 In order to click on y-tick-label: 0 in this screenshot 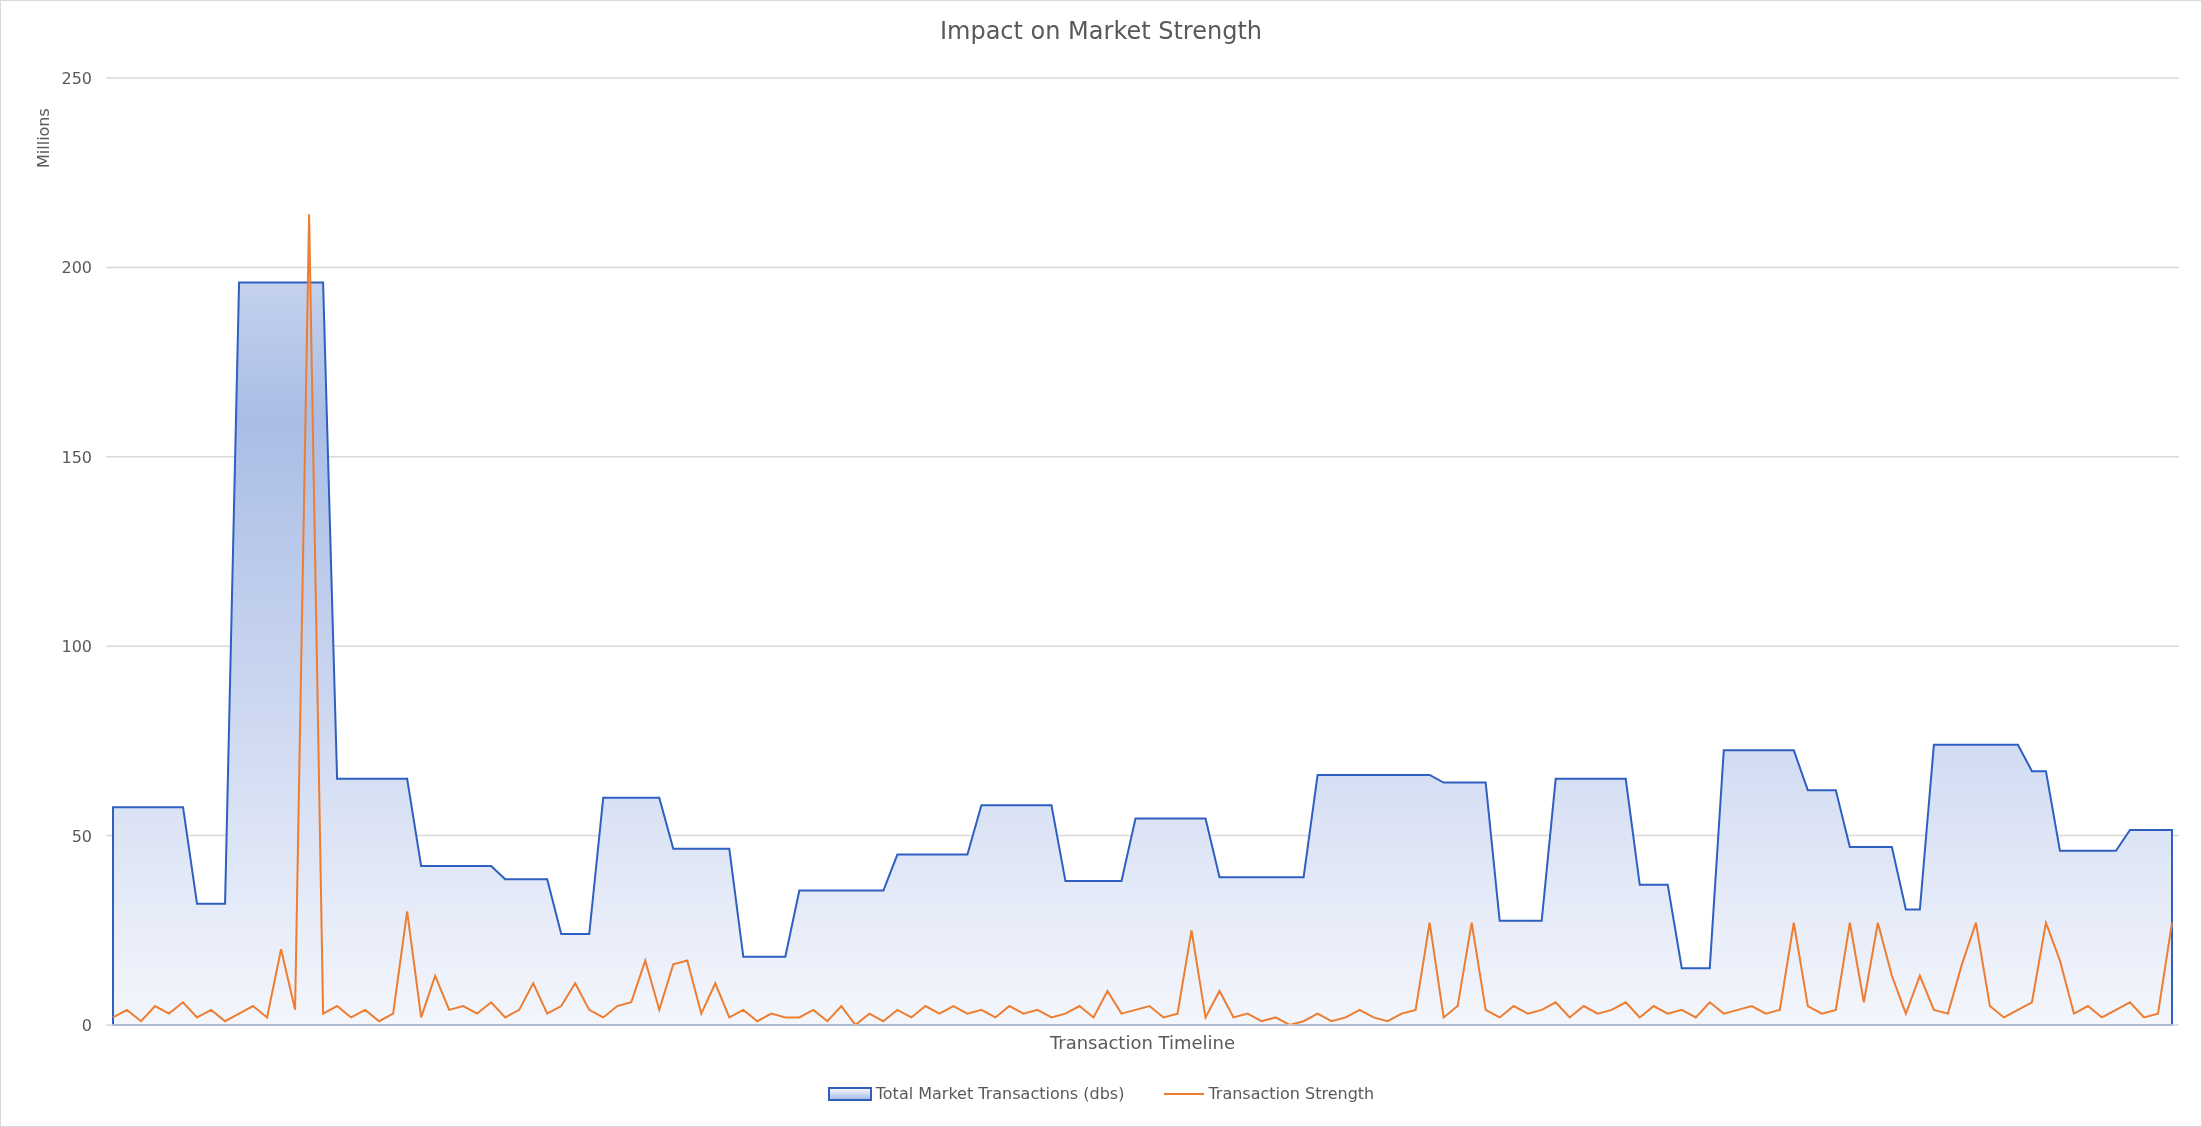, I will do `click(86, 1025)`.